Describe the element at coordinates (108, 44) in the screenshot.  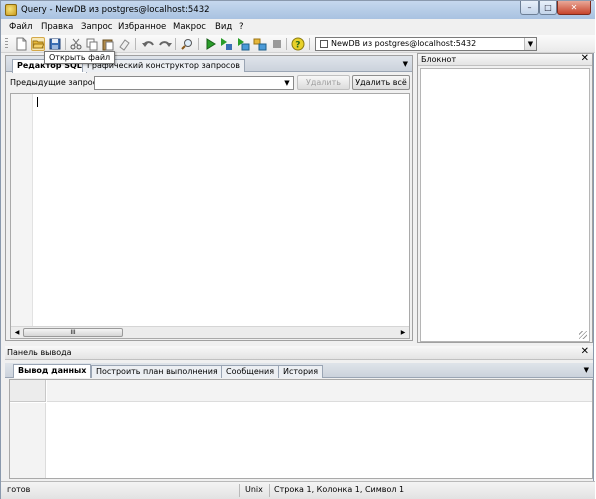
I see `paste-icon` at that location.